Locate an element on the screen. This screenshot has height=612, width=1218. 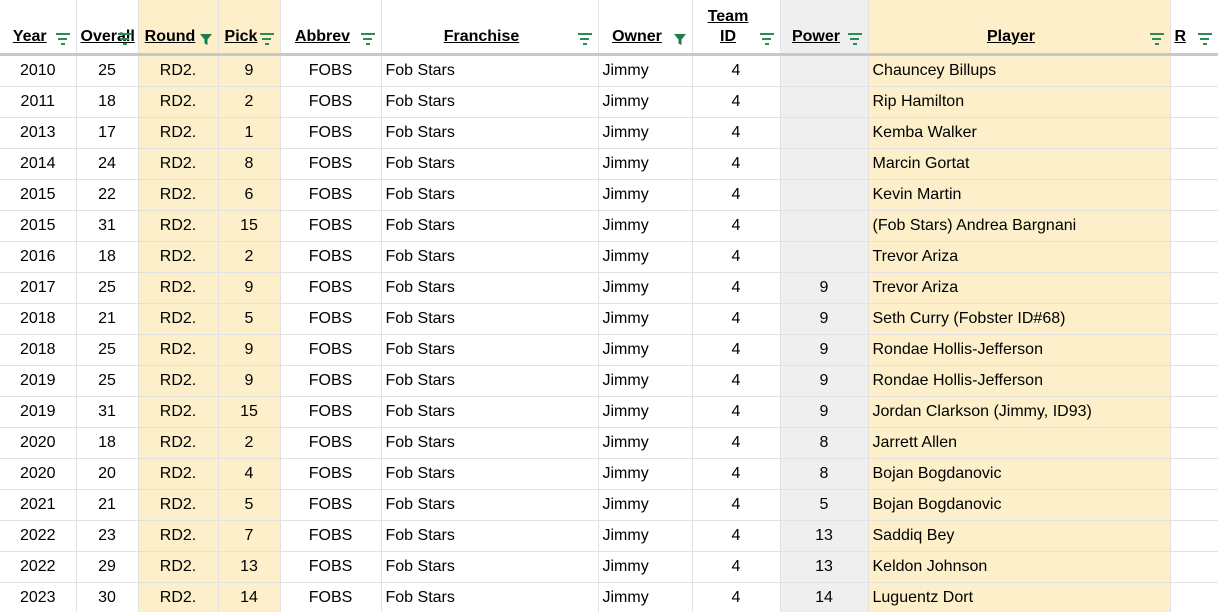
cell-overall: 23 is located at coordinates (107, 536).